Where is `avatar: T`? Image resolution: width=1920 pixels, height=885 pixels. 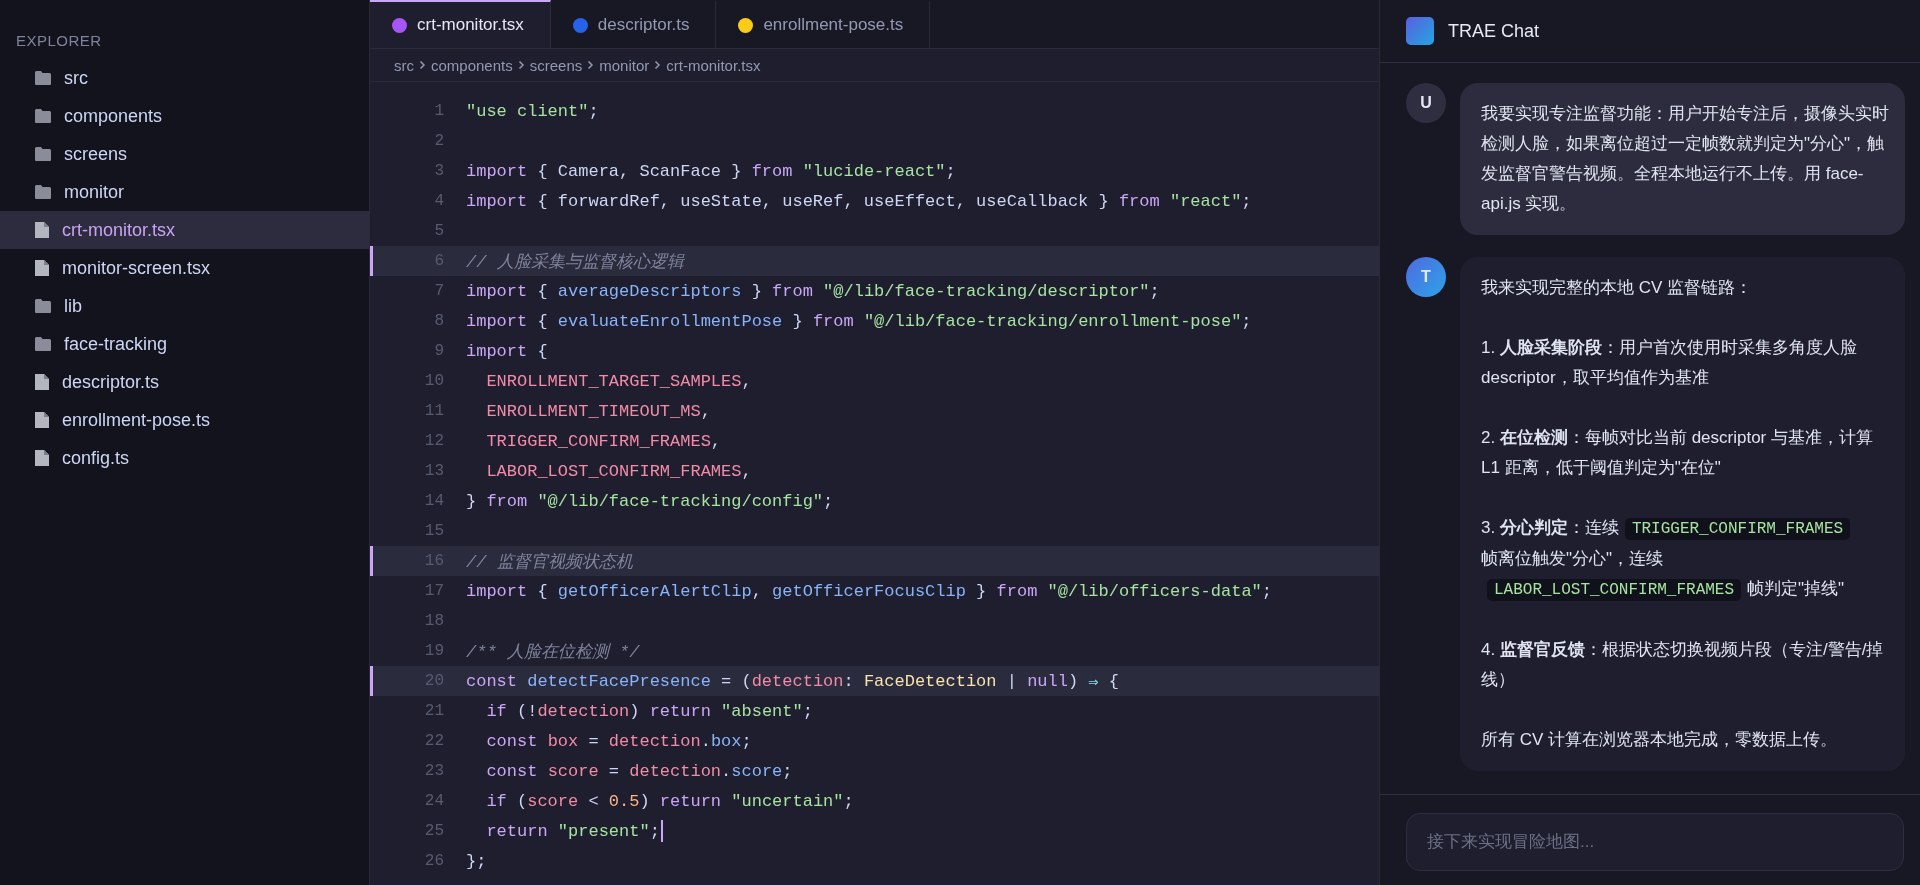
avatar: T is located at coordinates (1426, 277).